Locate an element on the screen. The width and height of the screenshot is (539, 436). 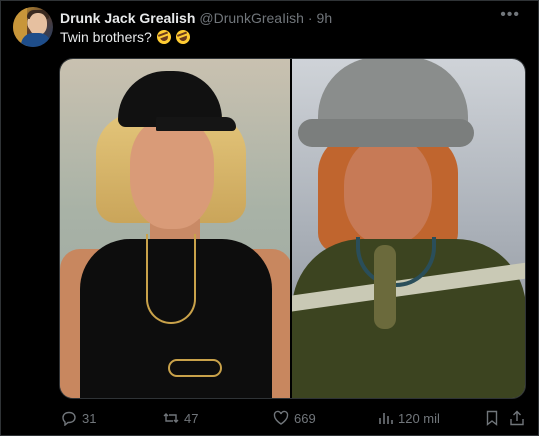
photo-sunglasses is located at coordinates (195, 368).